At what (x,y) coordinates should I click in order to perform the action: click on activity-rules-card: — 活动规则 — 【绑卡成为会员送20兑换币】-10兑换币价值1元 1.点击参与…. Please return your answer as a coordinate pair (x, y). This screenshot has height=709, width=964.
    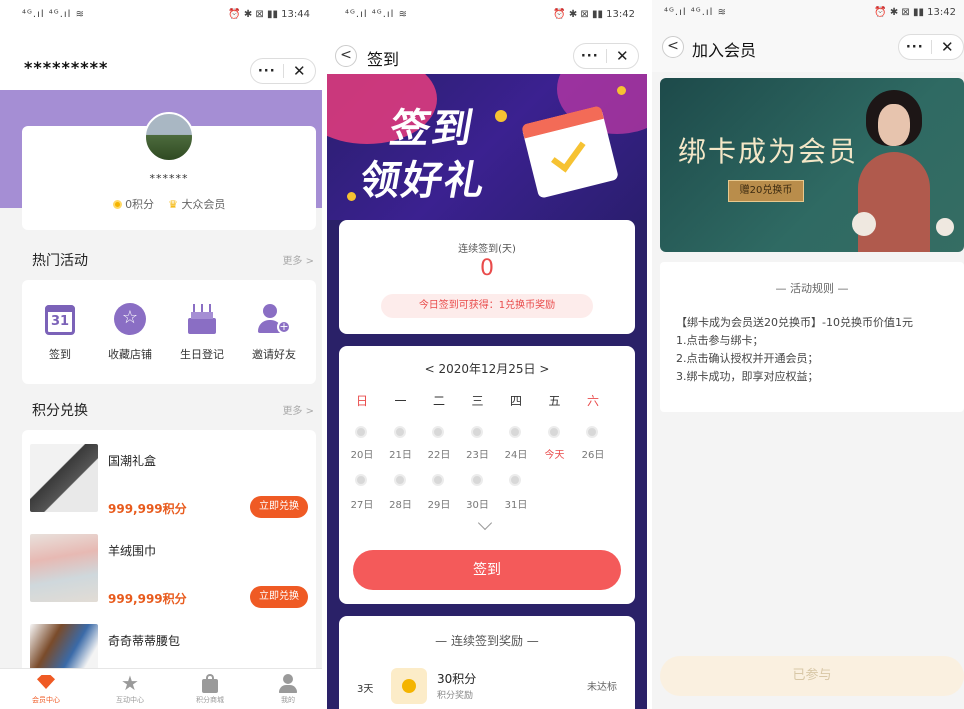
    Looking at the image, I should click on (812, 337).